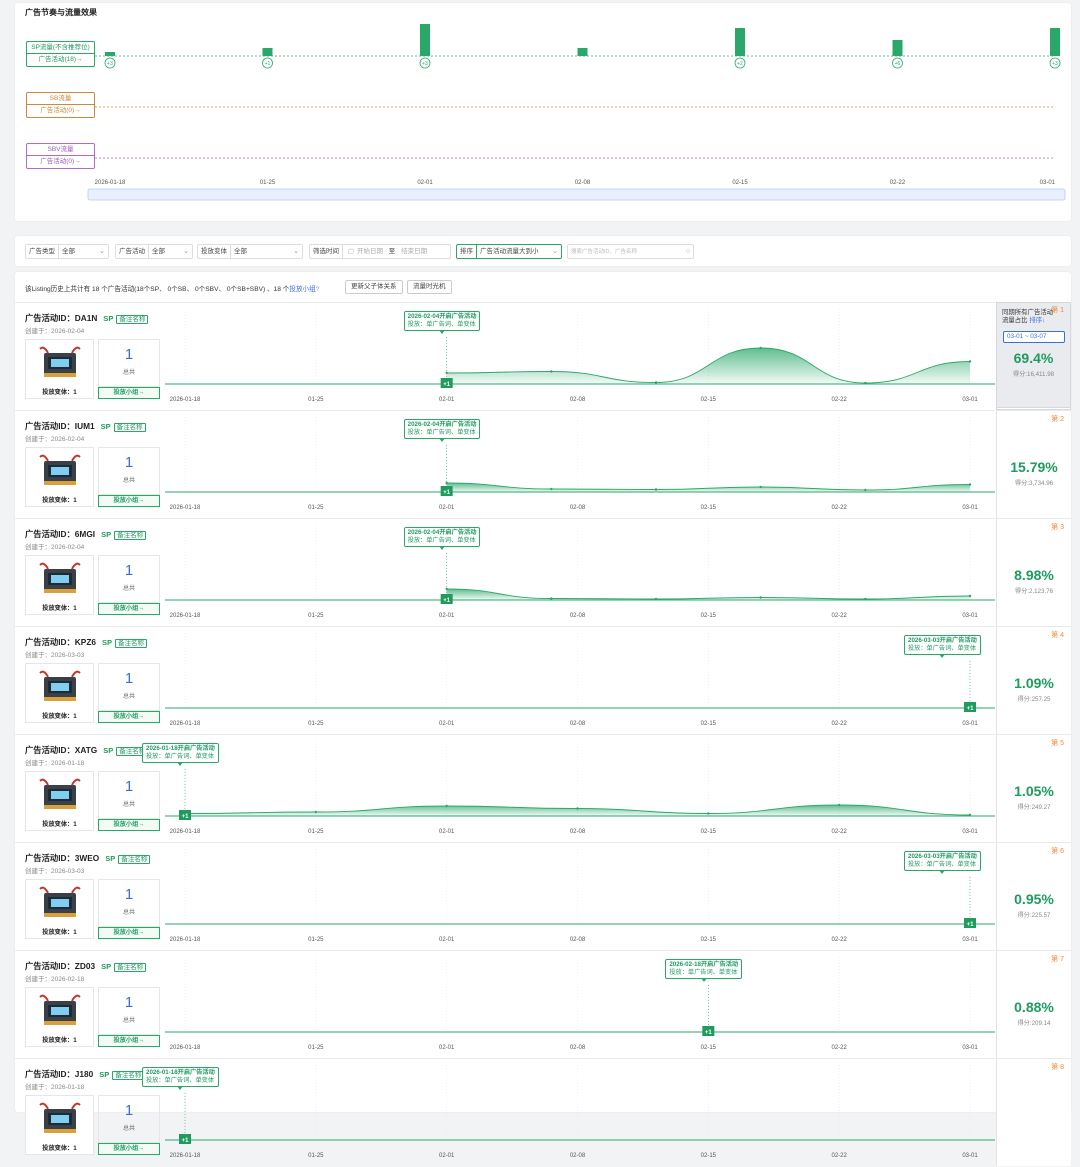  What do you see at coordinates (128, 913) in the screenshot?
I see `total-label: 总共` at bounding box center [128, 913].